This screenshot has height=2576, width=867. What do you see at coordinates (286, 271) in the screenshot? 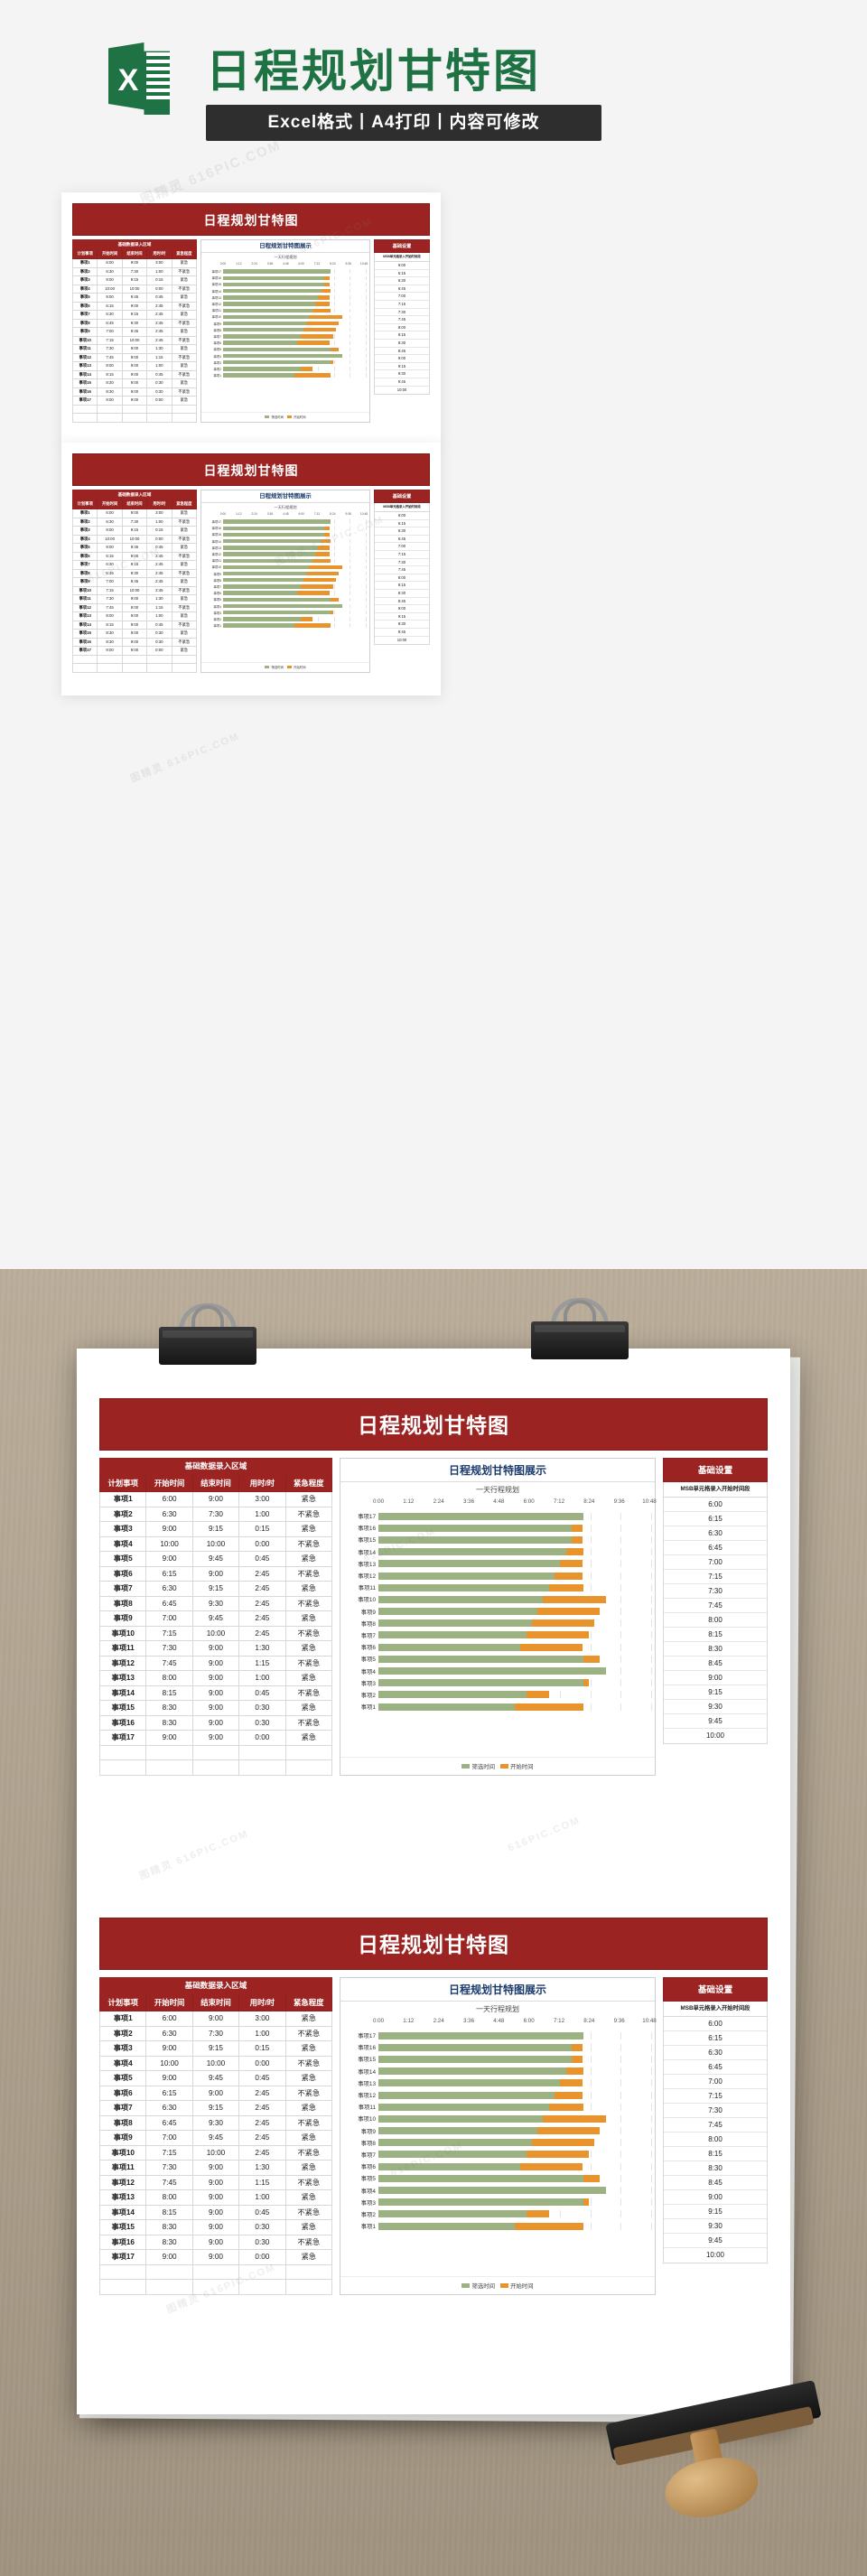
I see `gantt-row: 事项17` at bounding box center [286, 271].